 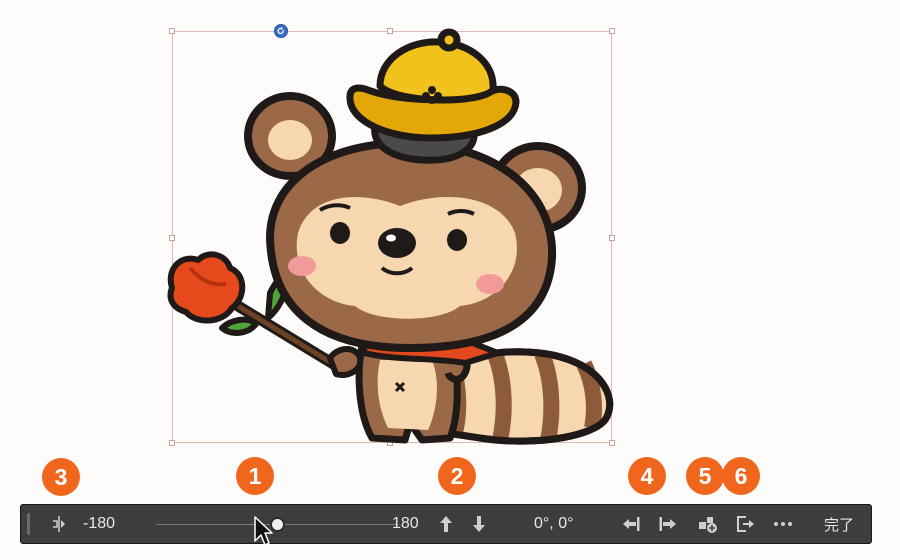 I want to click on align-right-icon, so click(x=667, y=524).